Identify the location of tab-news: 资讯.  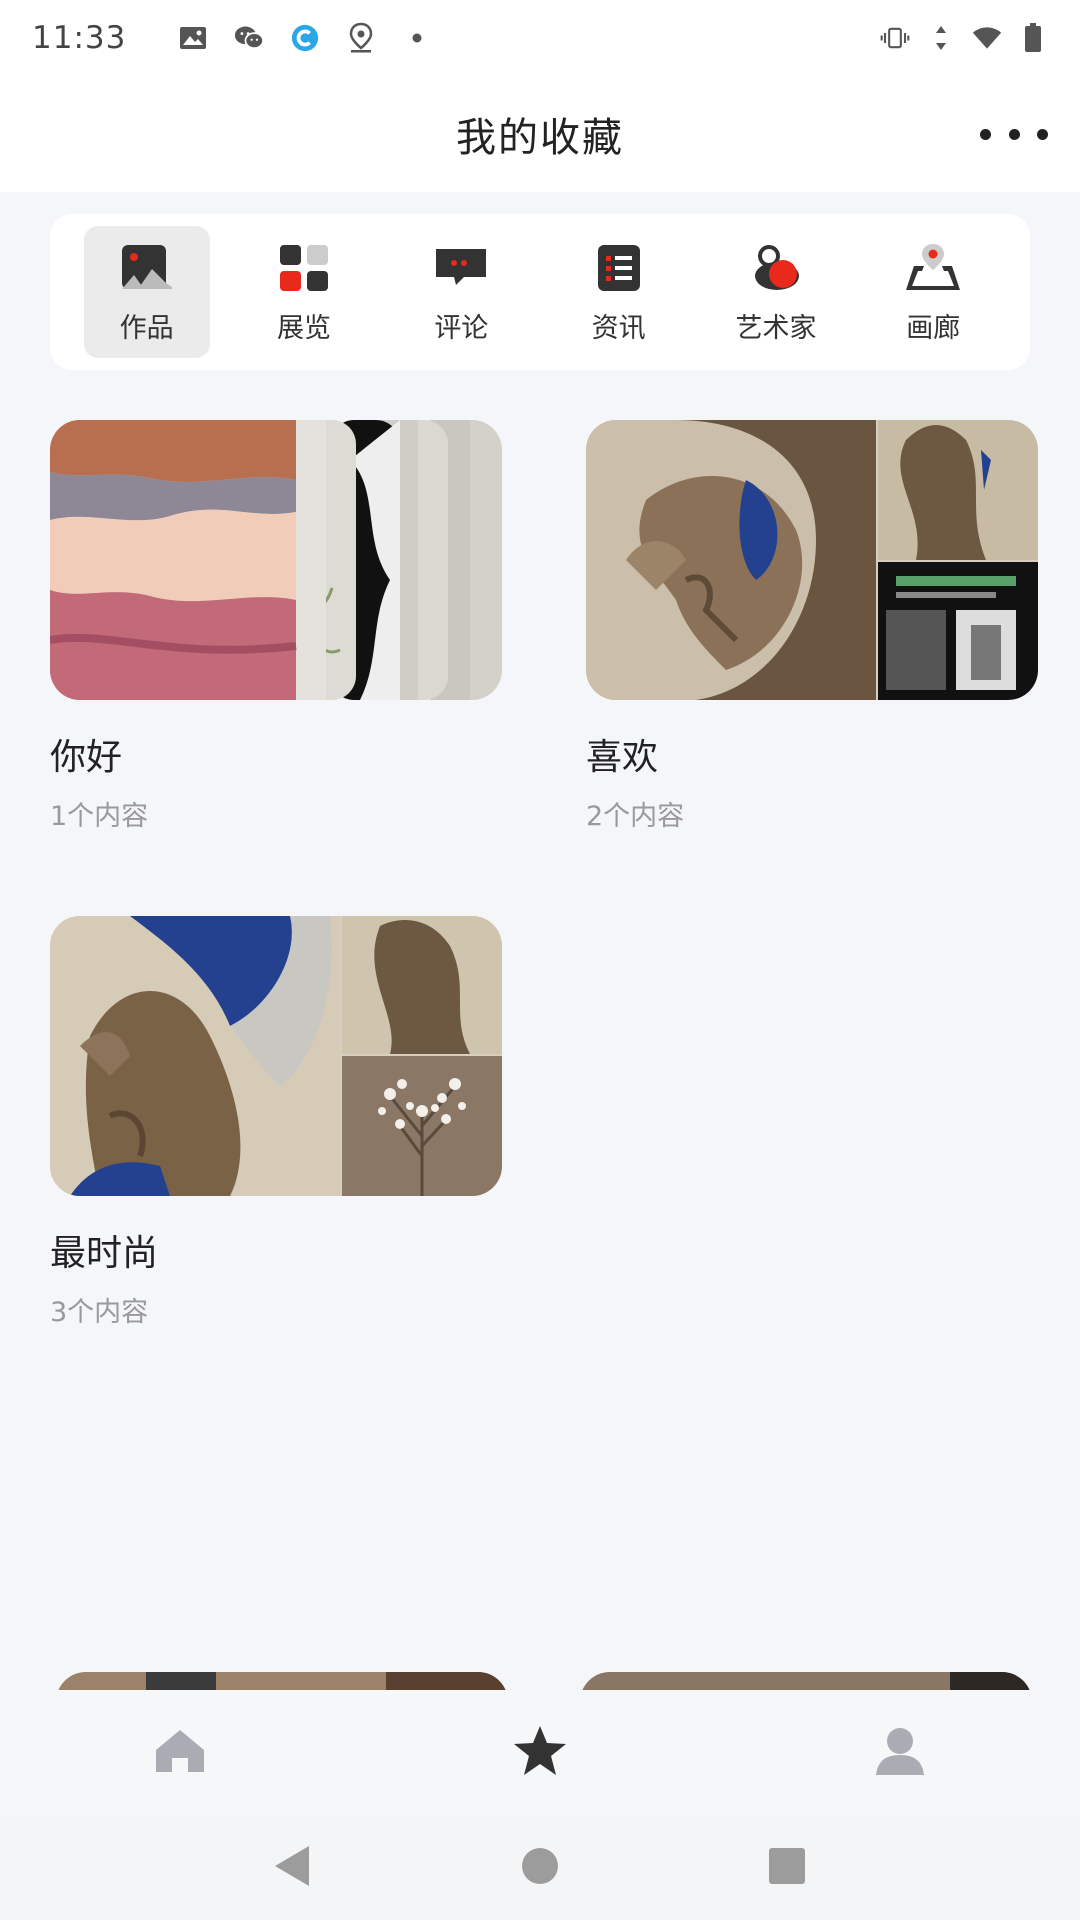
(619, 292).